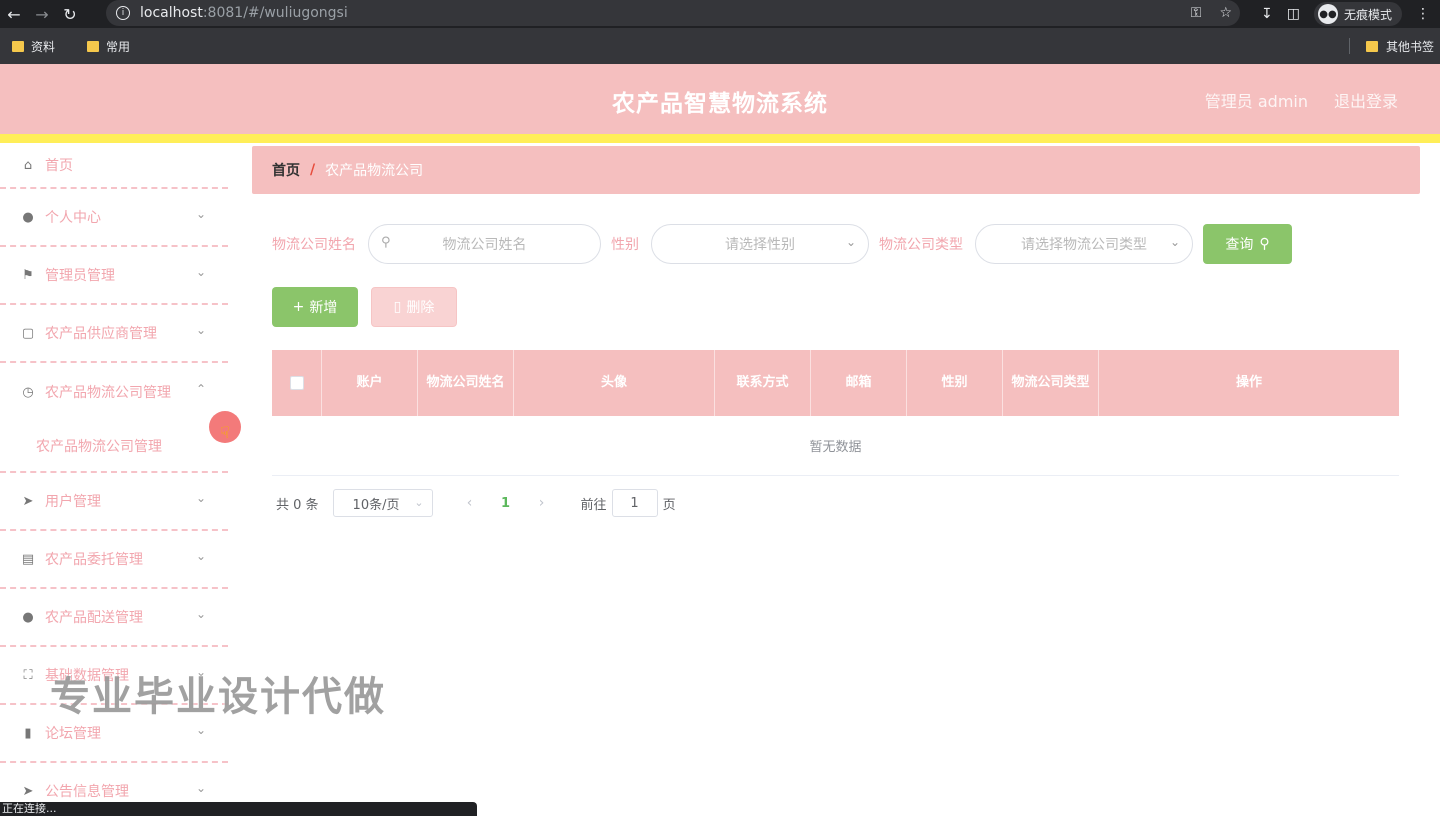  What do you see at coordinates (28, 333) in the screenshot?
I see `briefcase-icon: ▢` at bounding box center [28, 333].